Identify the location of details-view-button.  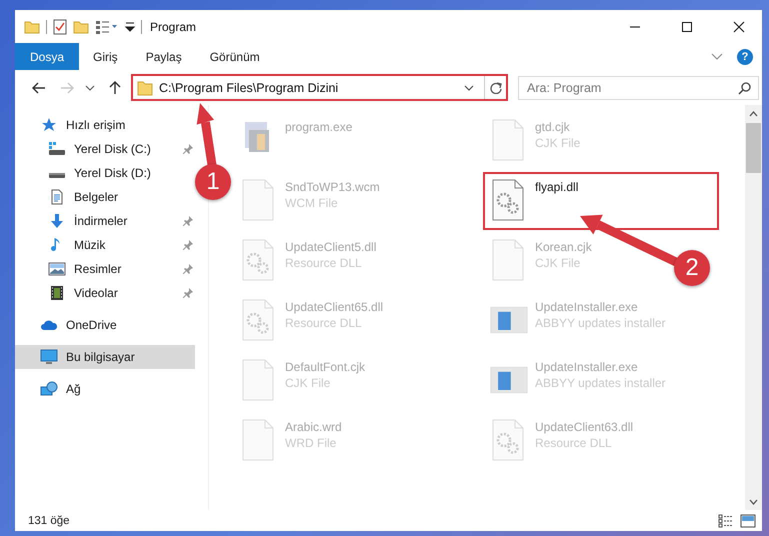
(726, 521).